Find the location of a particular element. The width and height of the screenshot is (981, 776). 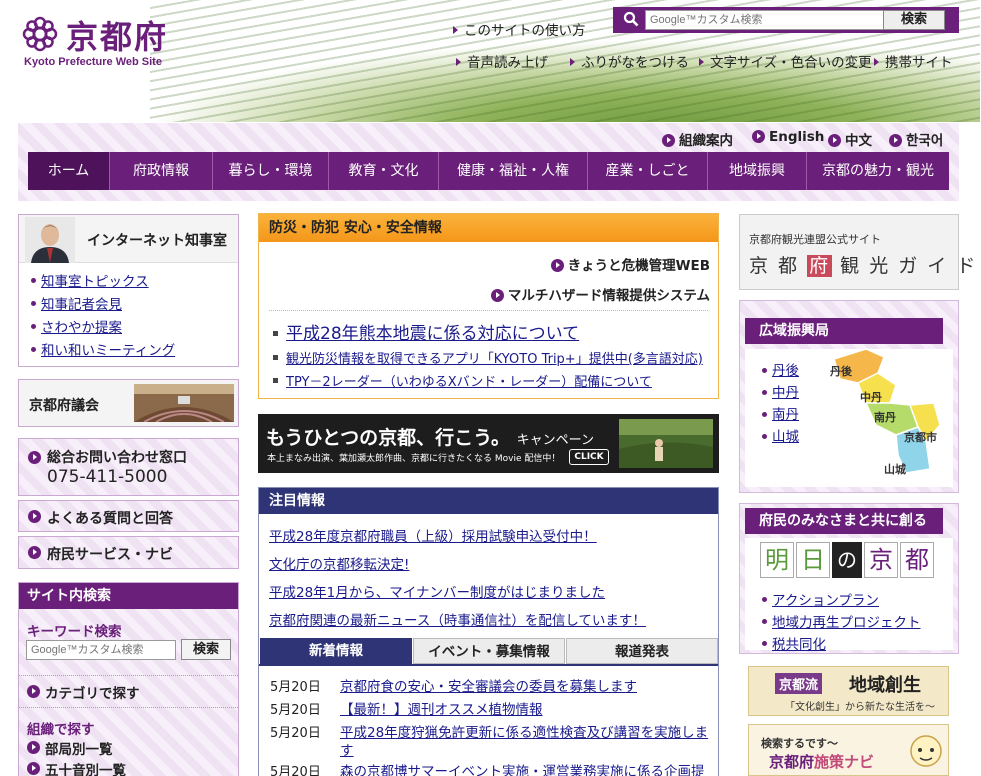

radar-link: TPY－2レーダー（いわゆるXバンド・レーダー）配備について is located at coordinates (462, 380).